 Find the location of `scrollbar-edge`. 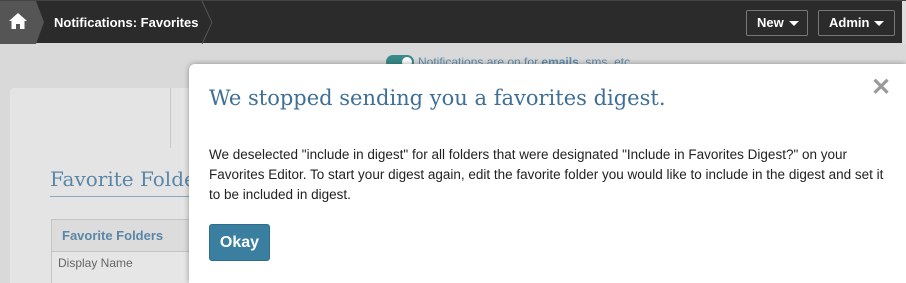

scrollbar-edge is located at coordinates (904, 22).